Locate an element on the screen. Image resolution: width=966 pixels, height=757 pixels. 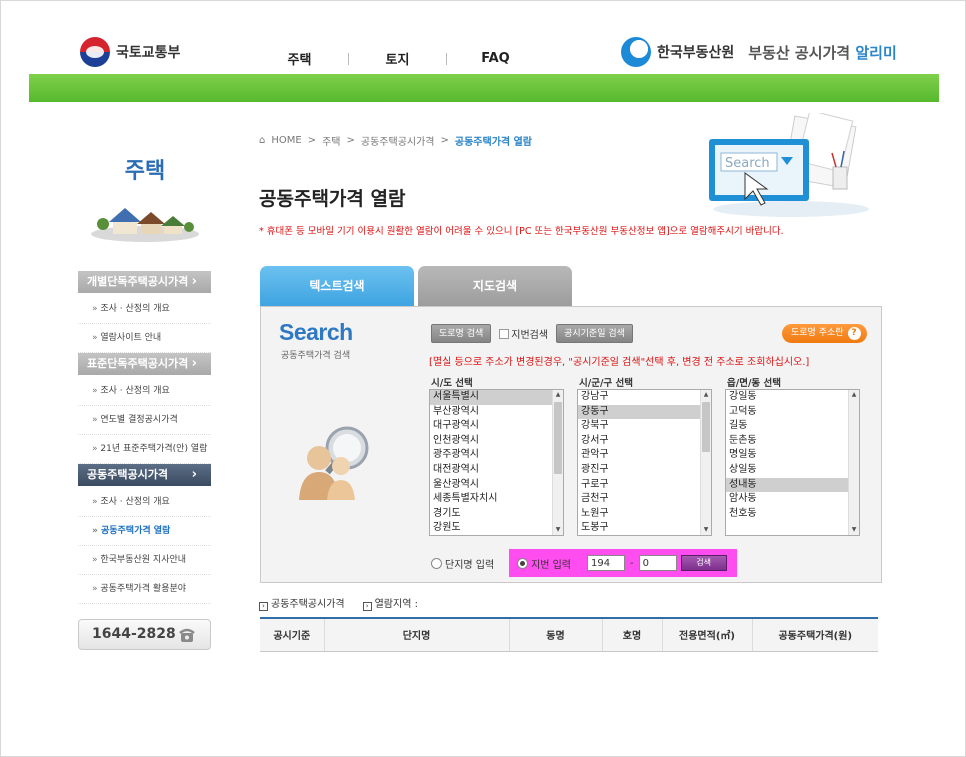
header-green-bar is located at coordinates (484, 88).